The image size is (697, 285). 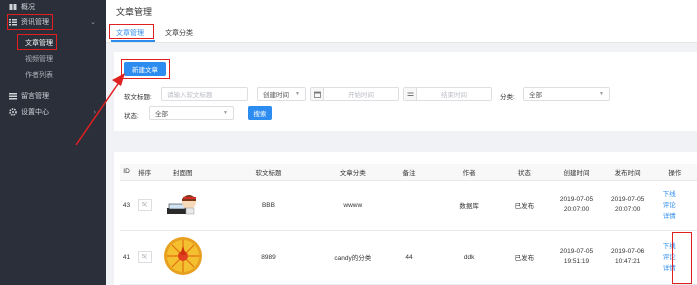 I want to click on cell-note: 44, so click(x=409, y=257).